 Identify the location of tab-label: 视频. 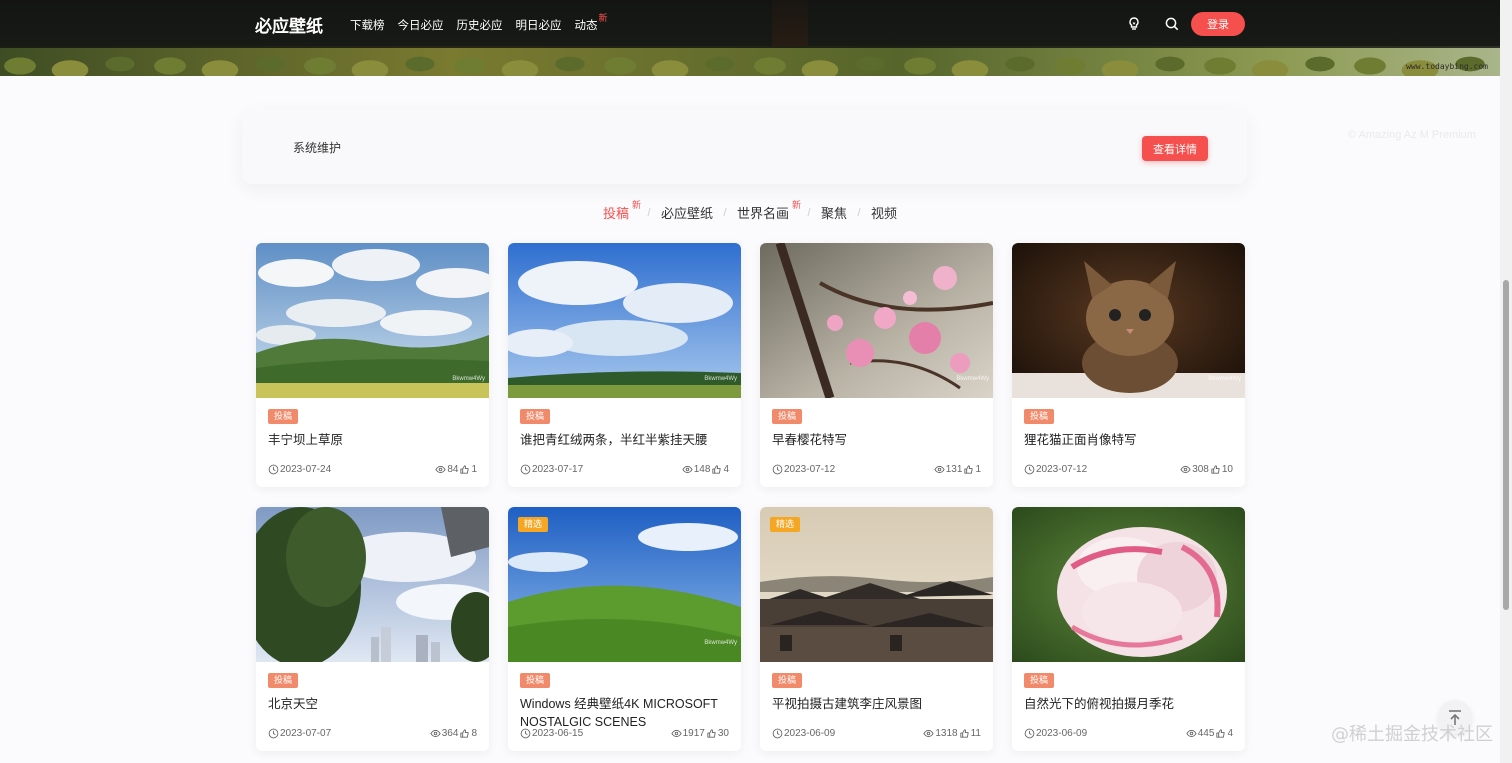
(884, 213).